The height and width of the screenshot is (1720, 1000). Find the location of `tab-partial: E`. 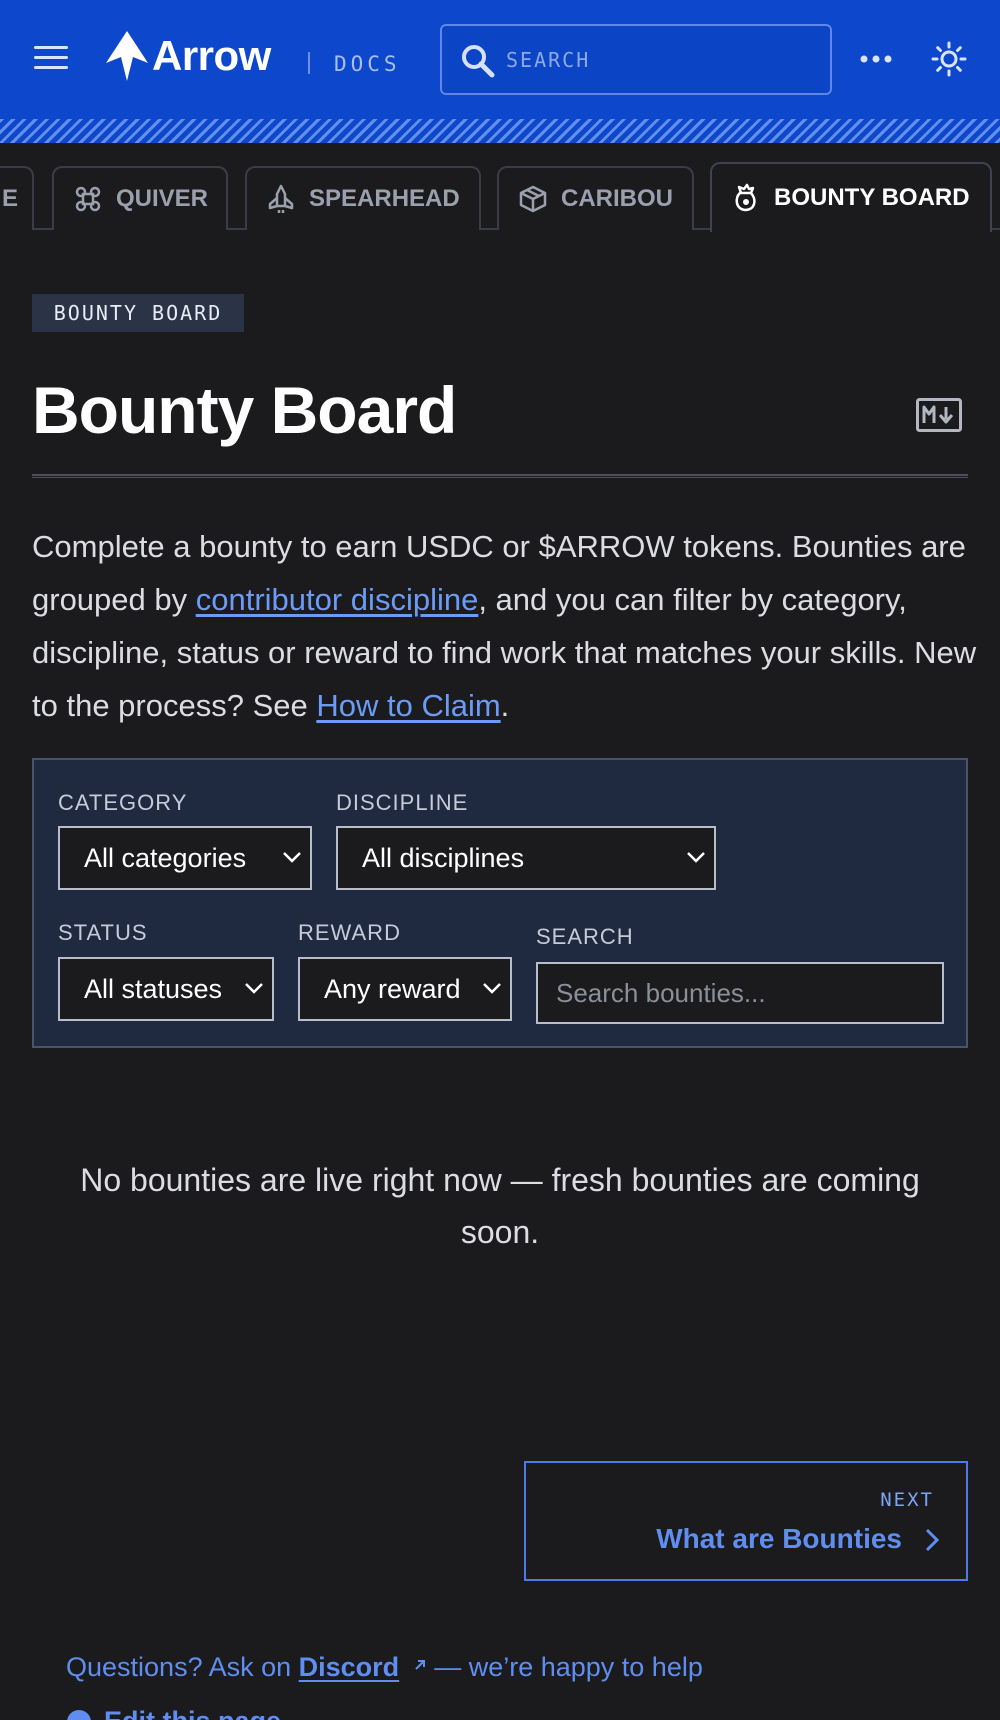

tab-partial: E is located at coordinates (17, 198).